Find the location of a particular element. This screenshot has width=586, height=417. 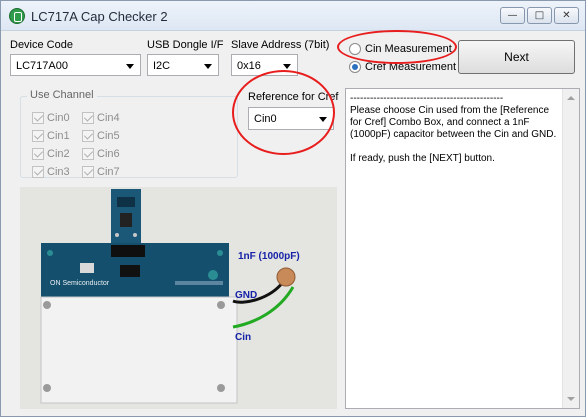

slave-address-label: Slave Address (7bit) is located at coordinates (280, 45).